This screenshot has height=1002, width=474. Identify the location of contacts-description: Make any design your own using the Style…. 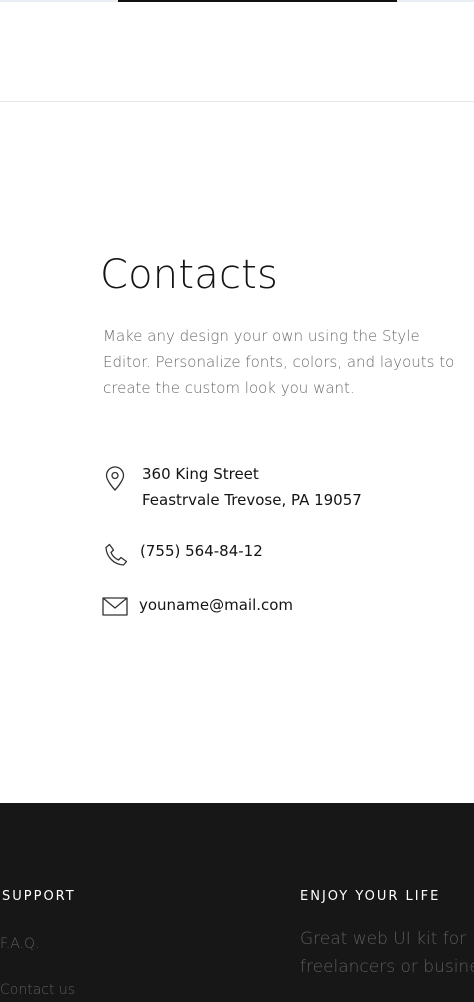
(279, 362).